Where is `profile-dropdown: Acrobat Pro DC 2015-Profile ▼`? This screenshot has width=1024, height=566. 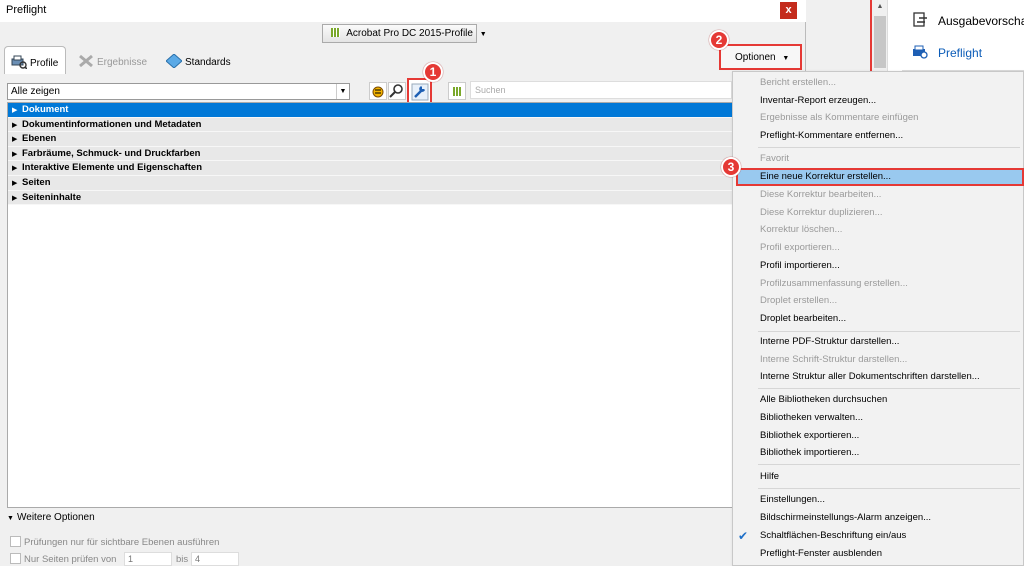
profile-dropdown: Acrobat Pro DC 2015-Profile ▼ is located at coordinates (404, 33).